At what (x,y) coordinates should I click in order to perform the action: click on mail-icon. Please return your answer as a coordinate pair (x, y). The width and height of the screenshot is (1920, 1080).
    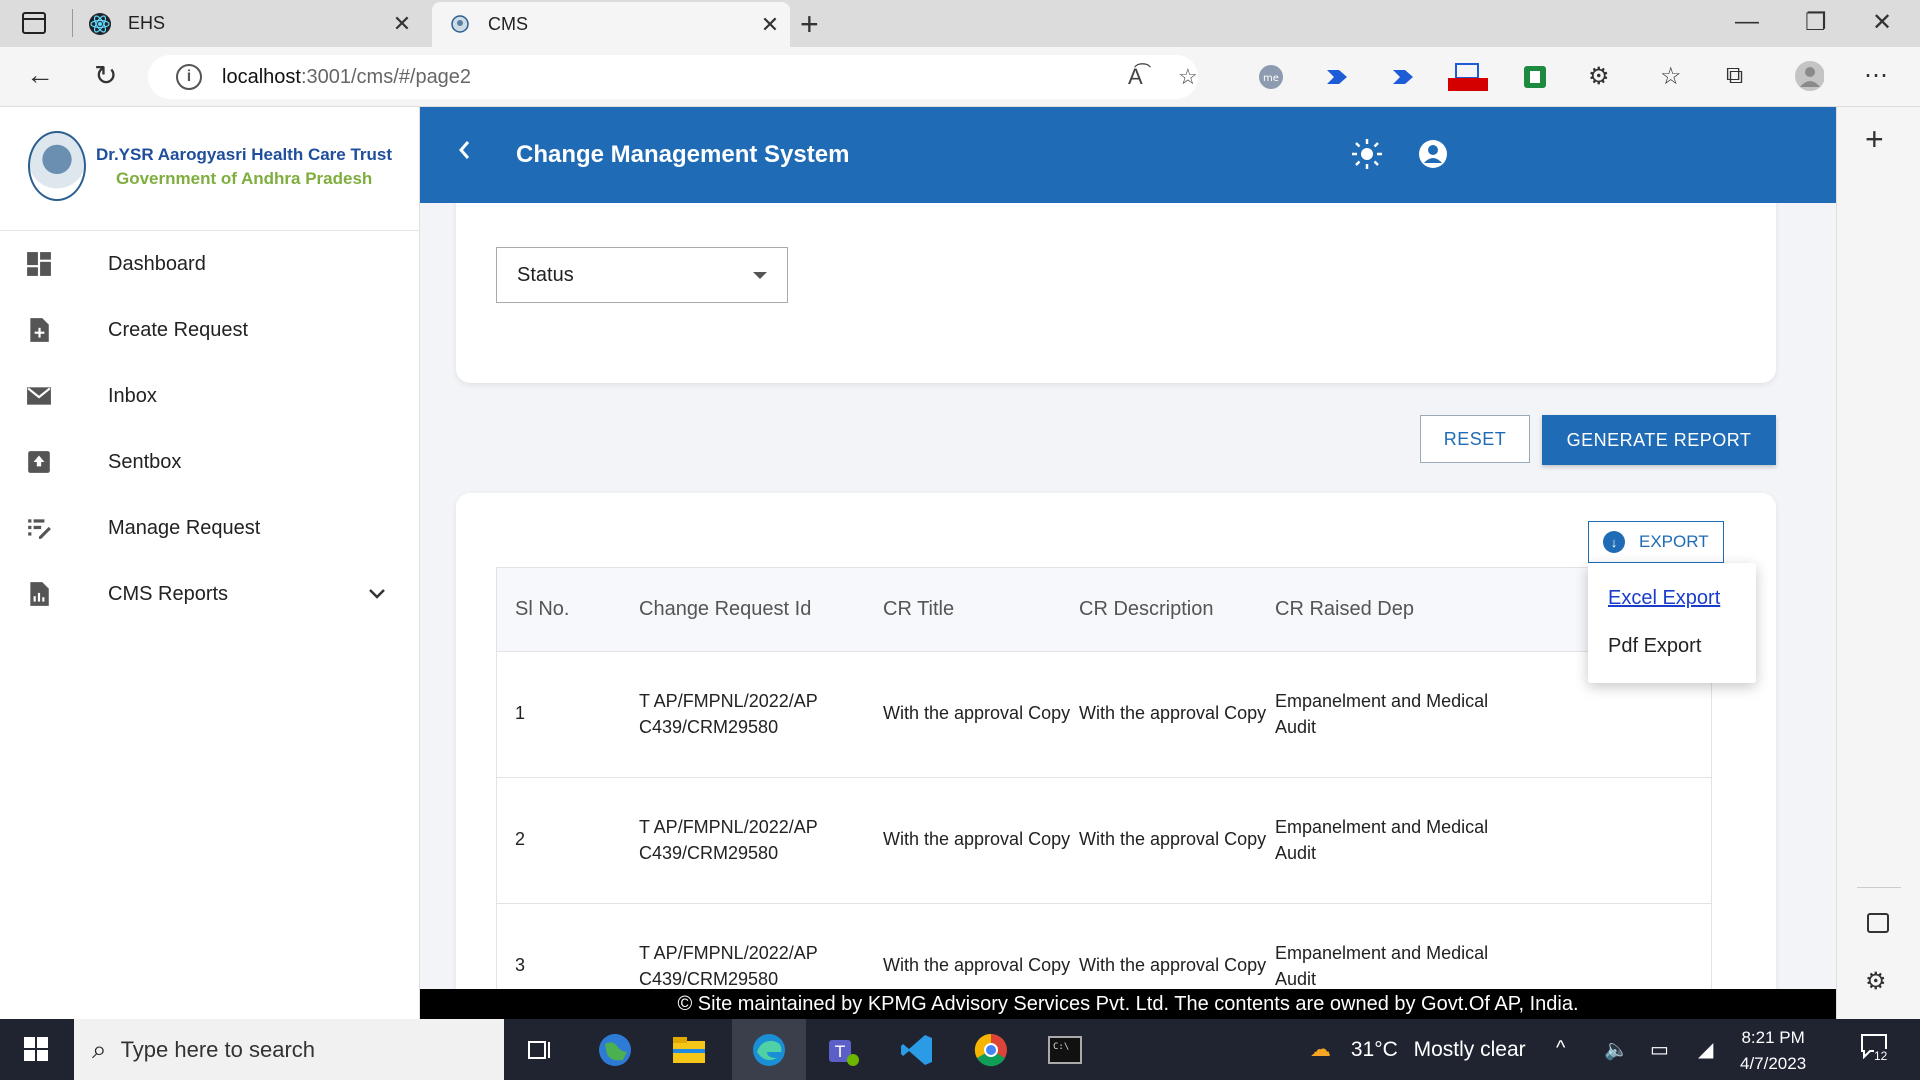
    Looking at the image, I should click on (39, 396).